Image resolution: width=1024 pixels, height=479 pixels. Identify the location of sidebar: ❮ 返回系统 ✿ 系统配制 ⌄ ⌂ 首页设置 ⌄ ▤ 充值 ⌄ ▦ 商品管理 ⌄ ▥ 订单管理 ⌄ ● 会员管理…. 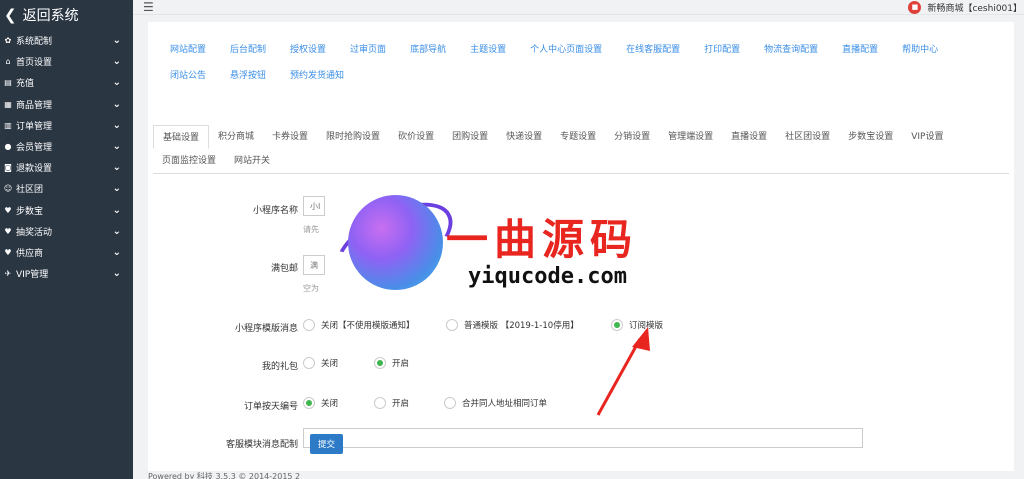
(66, 239).